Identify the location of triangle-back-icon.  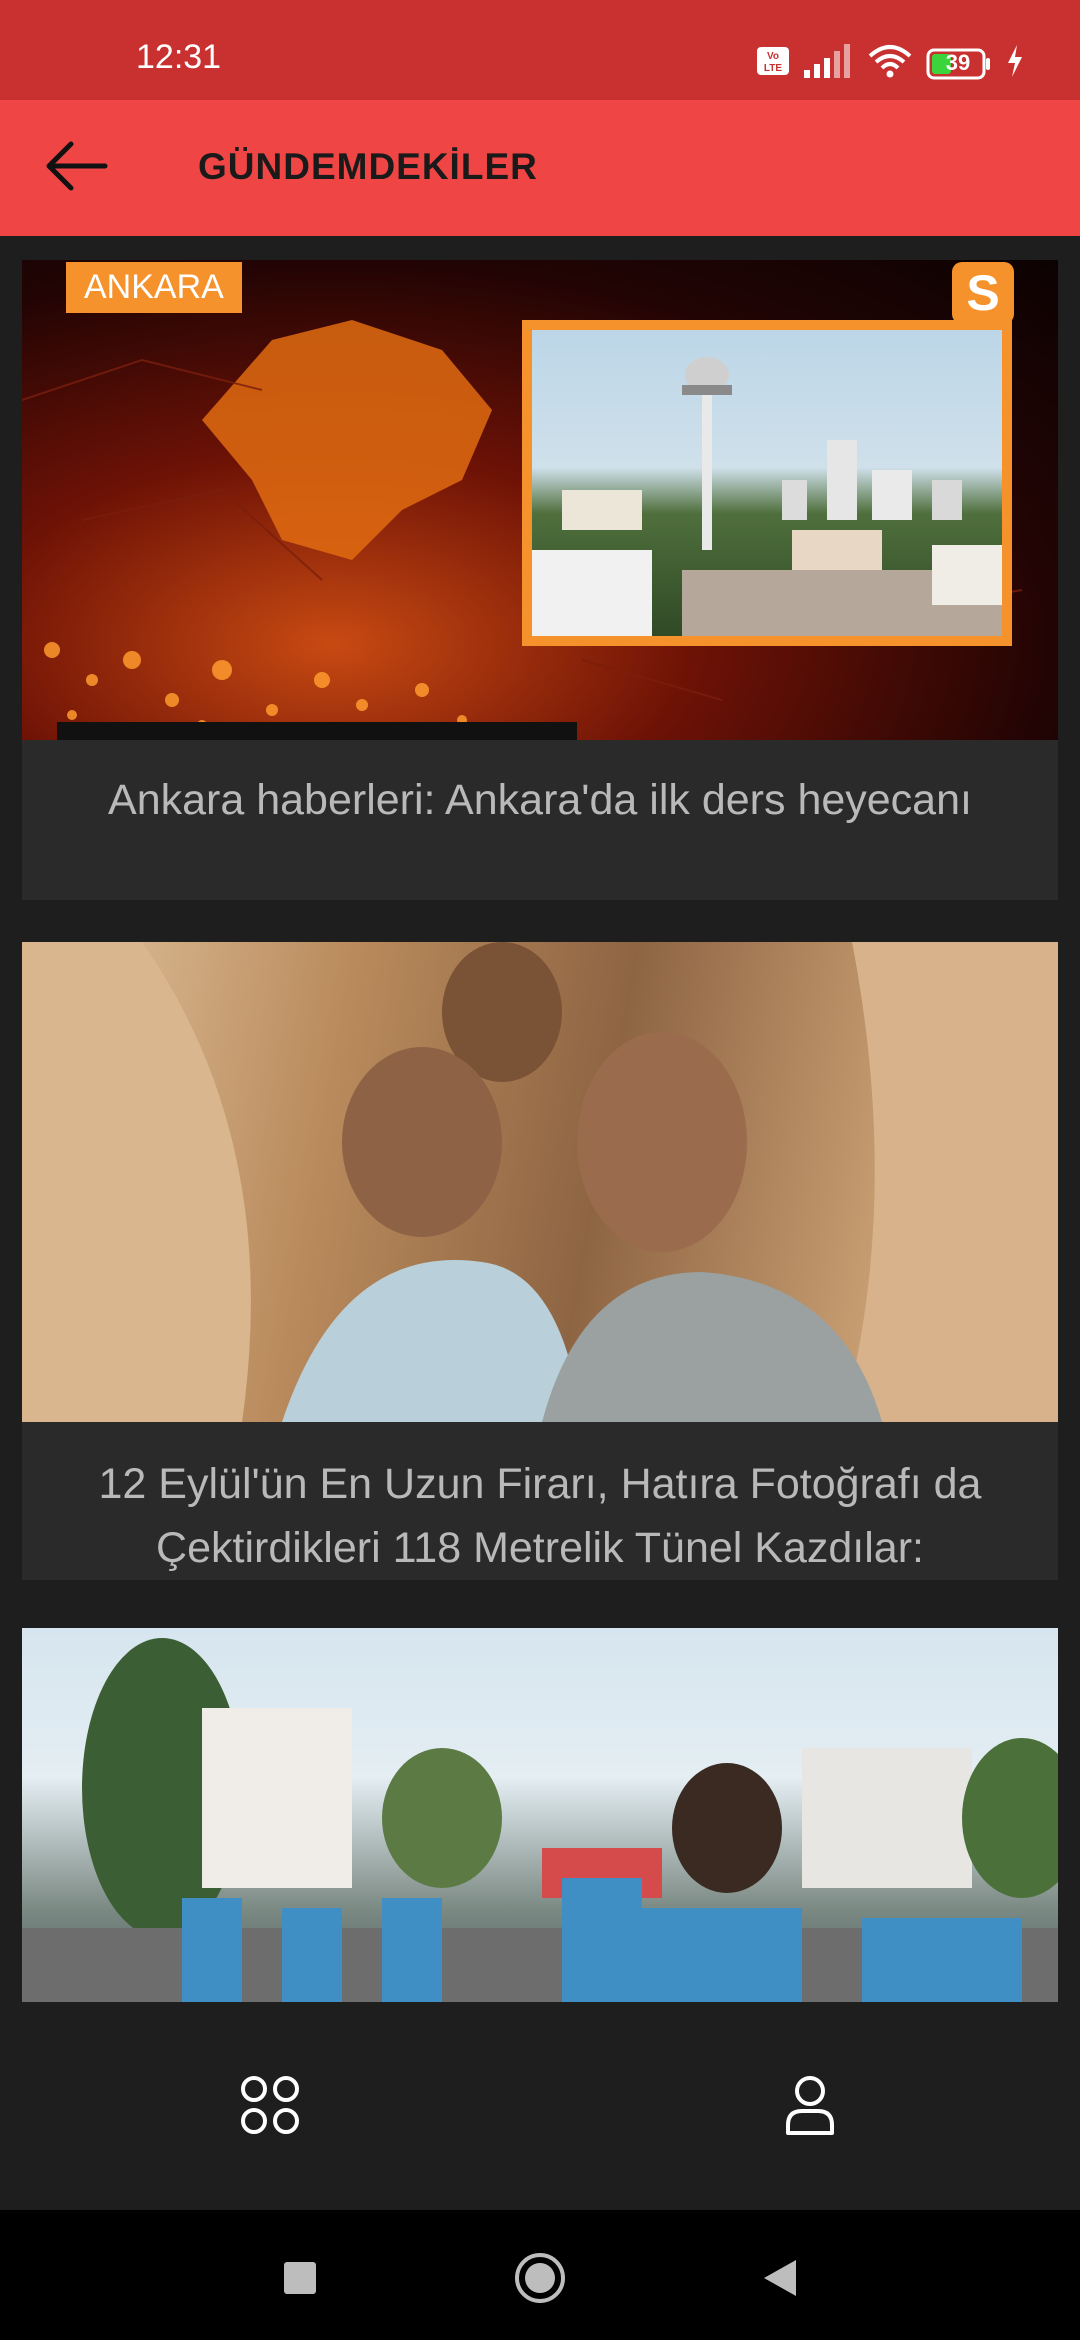
(780, 2280).